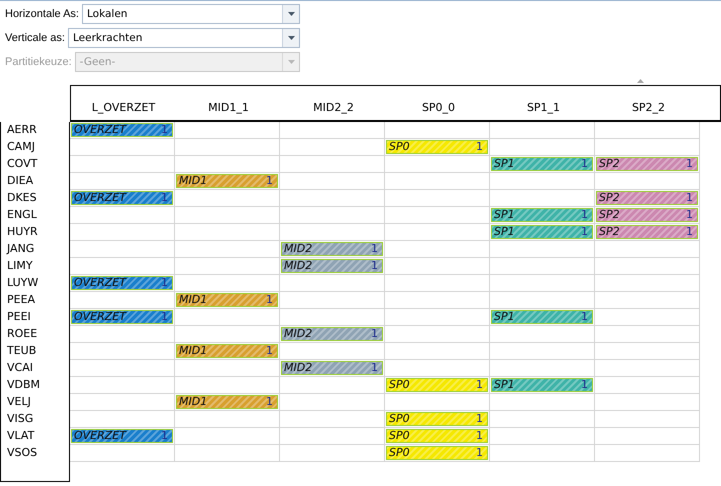  What do you see at coordinates (23, 232) in the screenshot?
I see `row-header: HUYR` at bounding box center [23, 232].